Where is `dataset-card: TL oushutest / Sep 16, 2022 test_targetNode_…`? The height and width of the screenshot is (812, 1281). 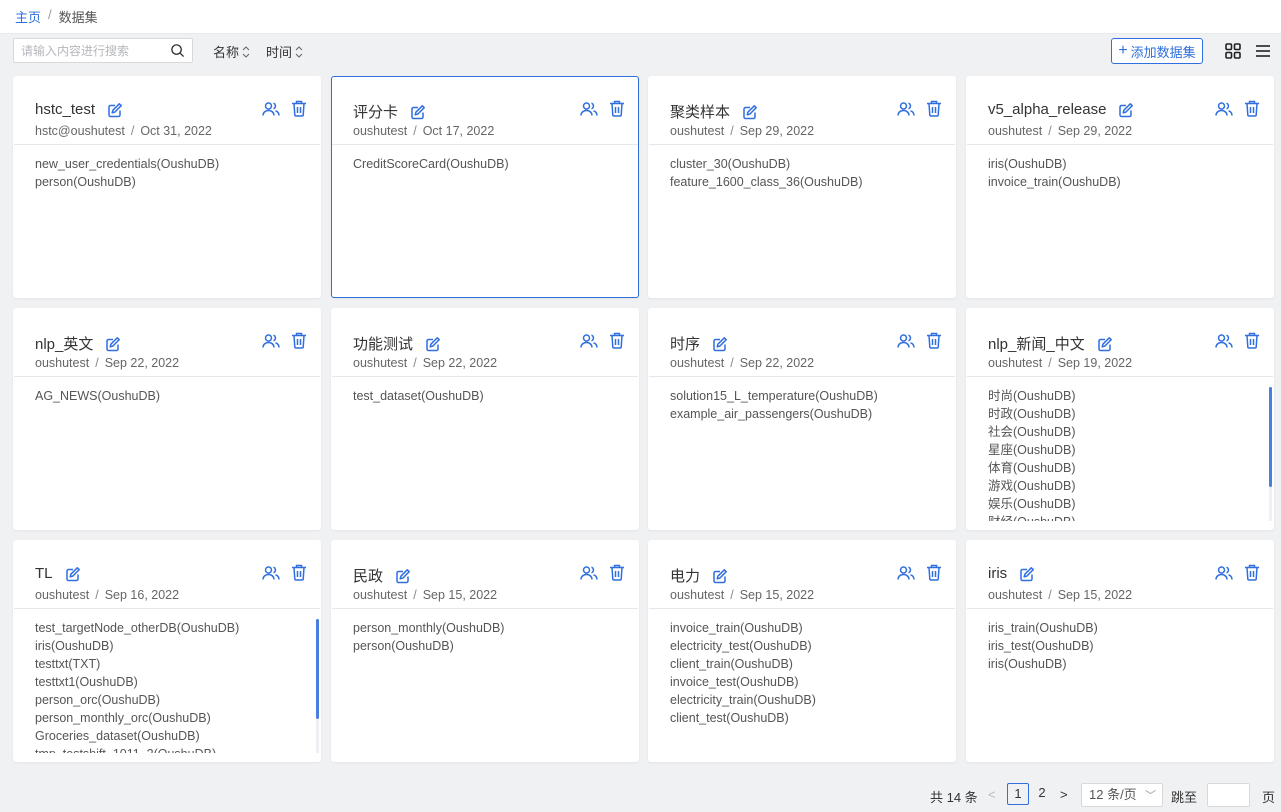 dataset-card: TL oushutest / Sep 16, 2022 test_targetNode_… is located at coordinates (167, 651).